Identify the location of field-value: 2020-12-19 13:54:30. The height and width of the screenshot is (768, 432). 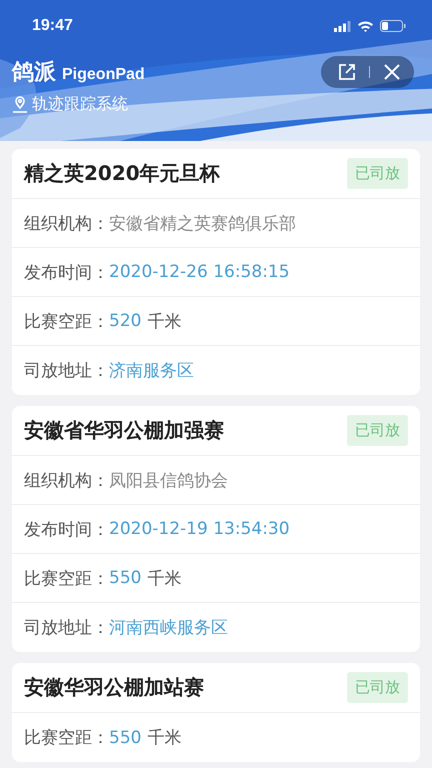
(199, 529).